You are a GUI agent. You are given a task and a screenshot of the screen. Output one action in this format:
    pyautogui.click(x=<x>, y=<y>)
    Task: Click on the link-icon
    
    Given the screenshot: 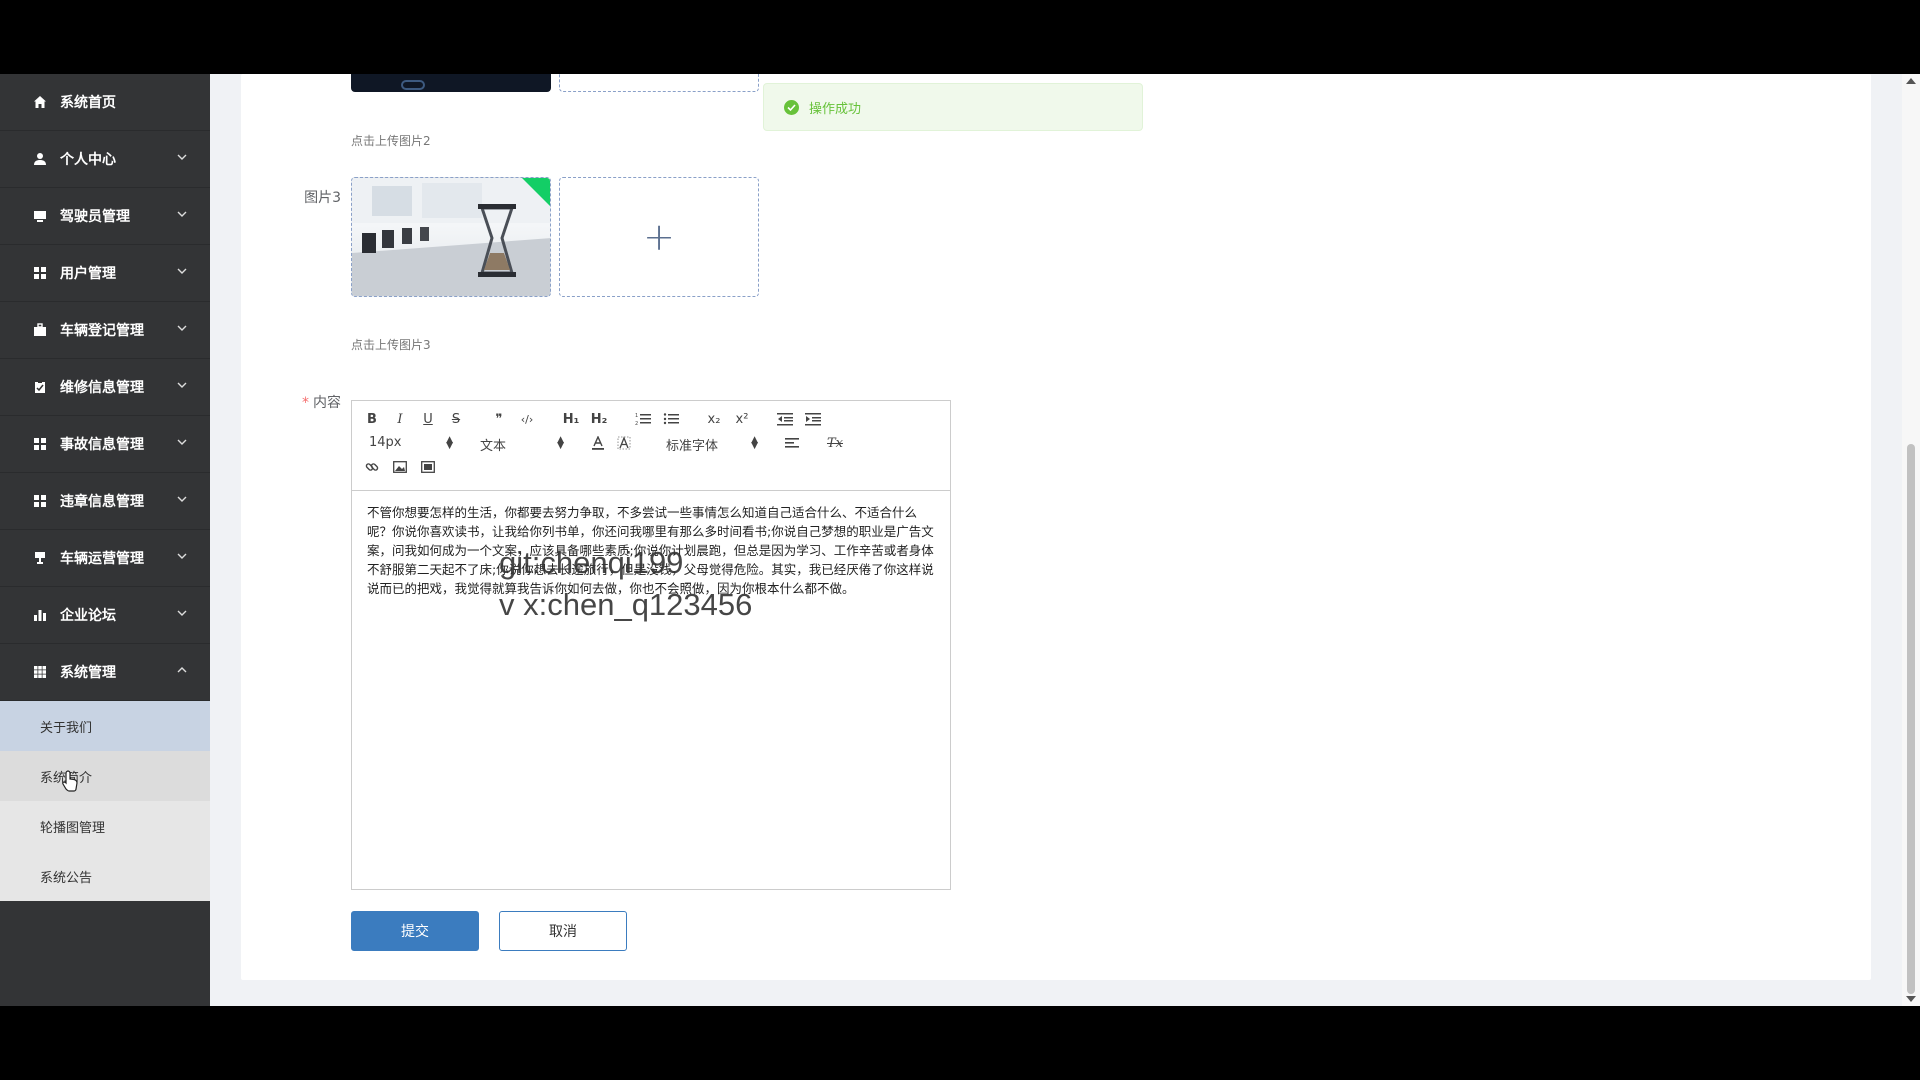 What is the action you would take?
    pyautogui.click(x=372, y=467)
    